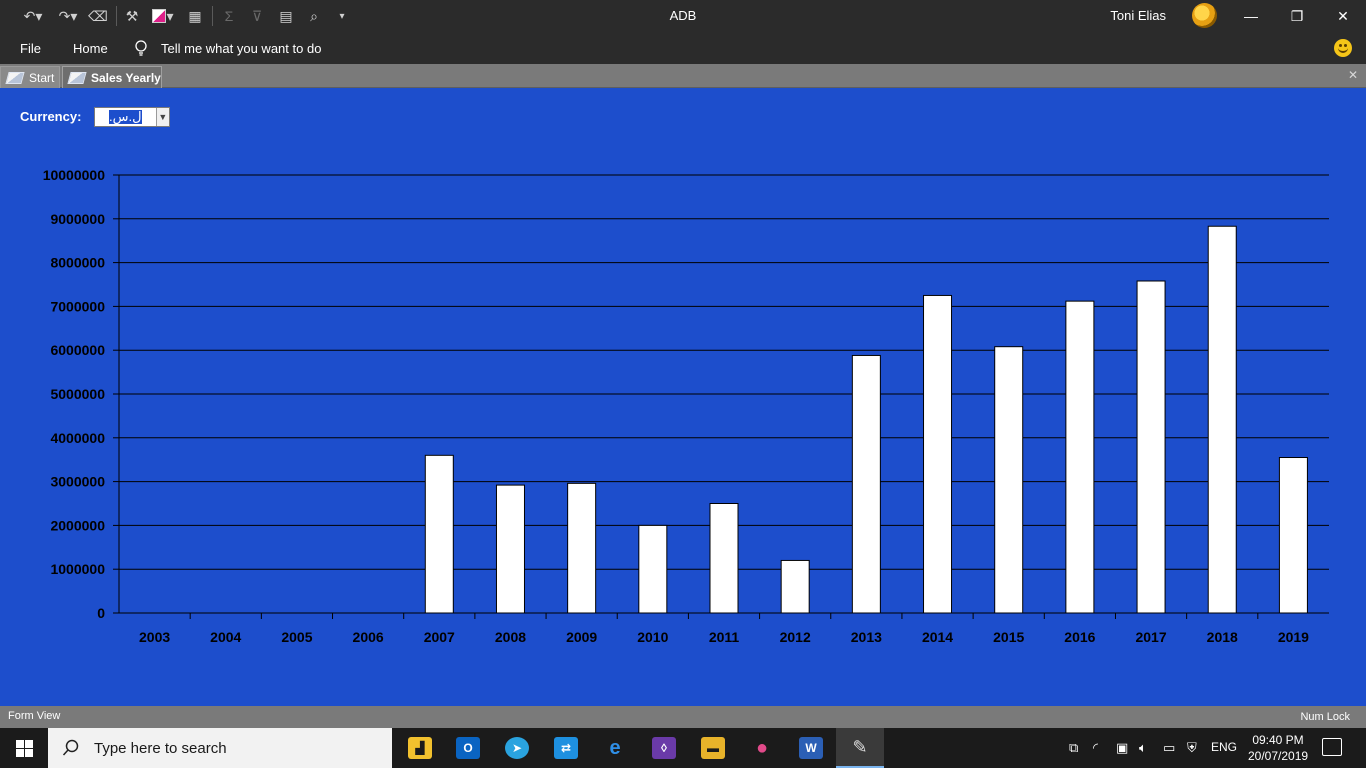 This screenshot has height=768, width=1366. I want to click on avatar, so click(1204, 15).